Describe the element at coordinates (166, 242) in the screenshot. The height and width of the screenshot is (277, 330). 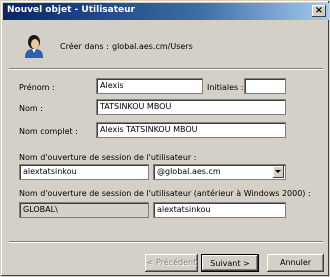
I see `separator-bottom` at that location.